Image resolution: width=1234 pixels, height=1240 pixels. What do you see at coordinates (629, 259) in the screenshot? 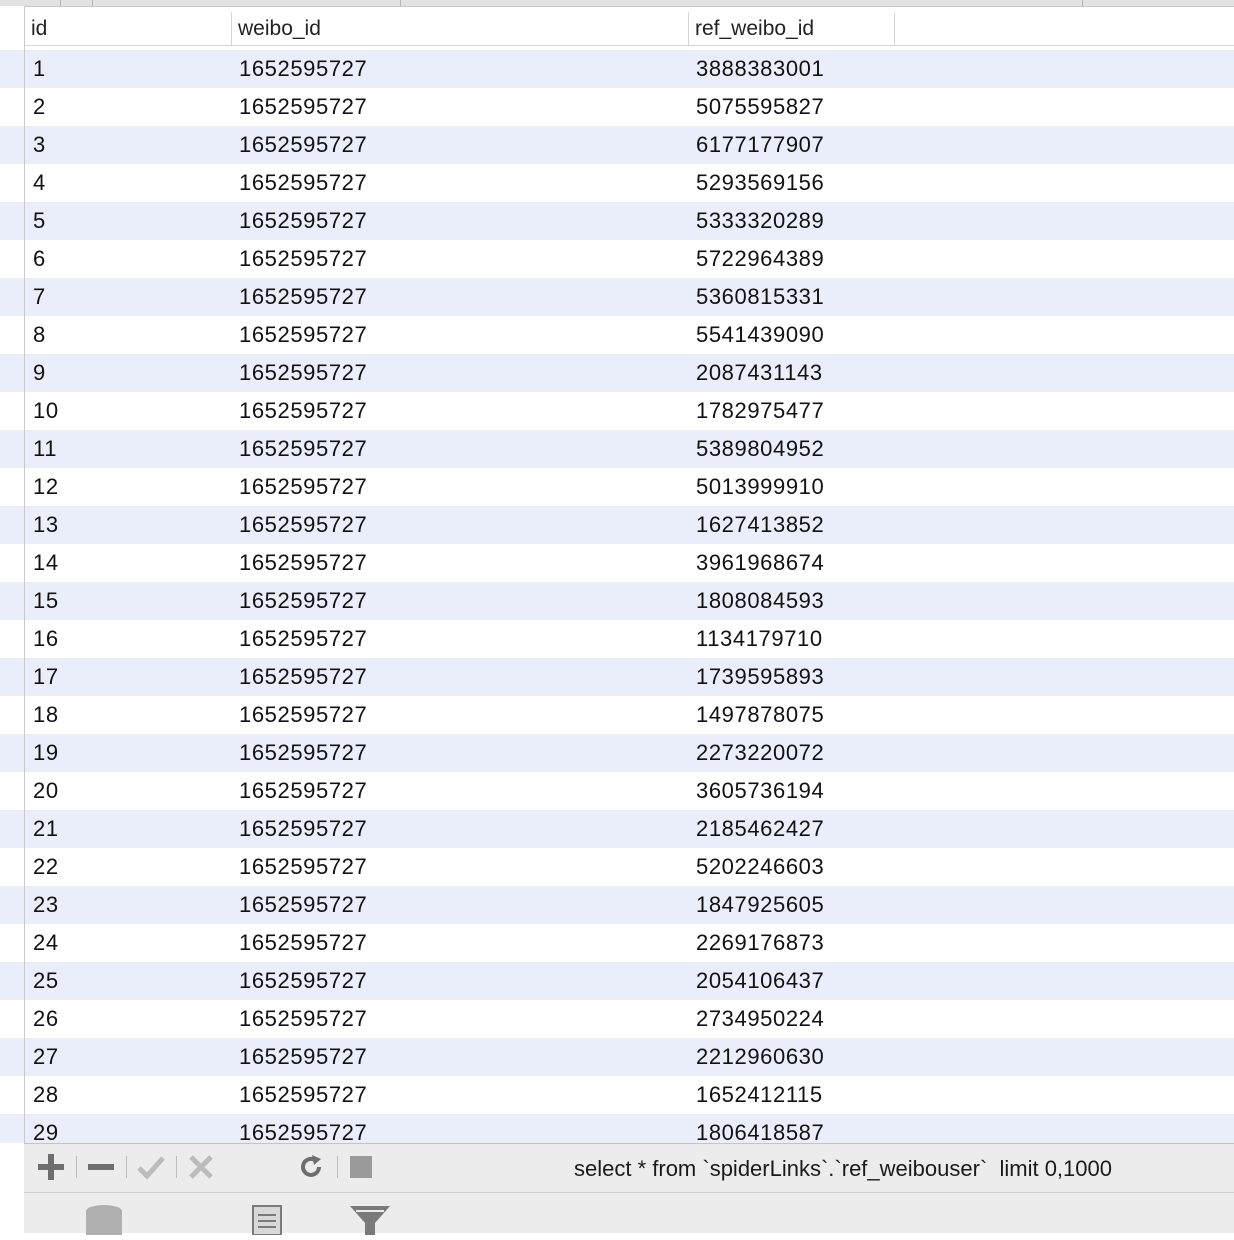
I see `table-row: 6 1652595727 5722964389` at bounding box center [629, 259].